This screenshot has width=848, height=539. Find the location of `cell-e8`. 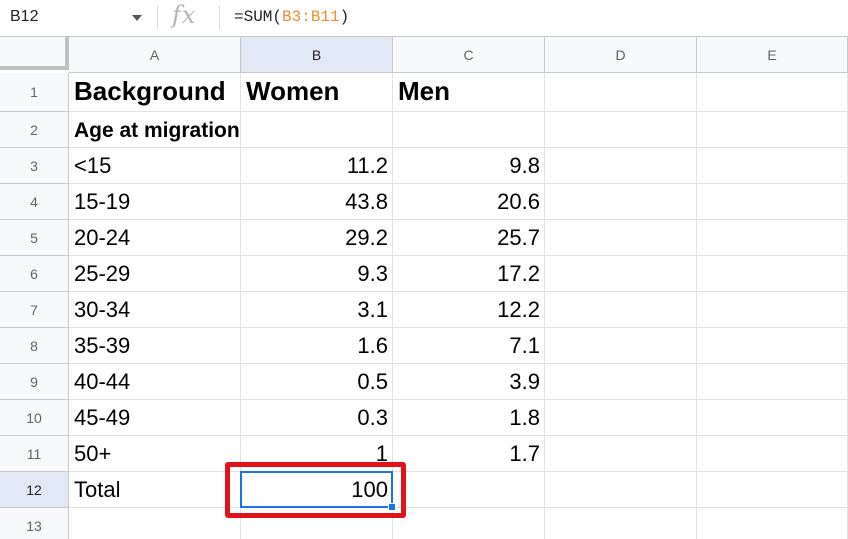

cell-e8 is located at coordinates (772, 346).